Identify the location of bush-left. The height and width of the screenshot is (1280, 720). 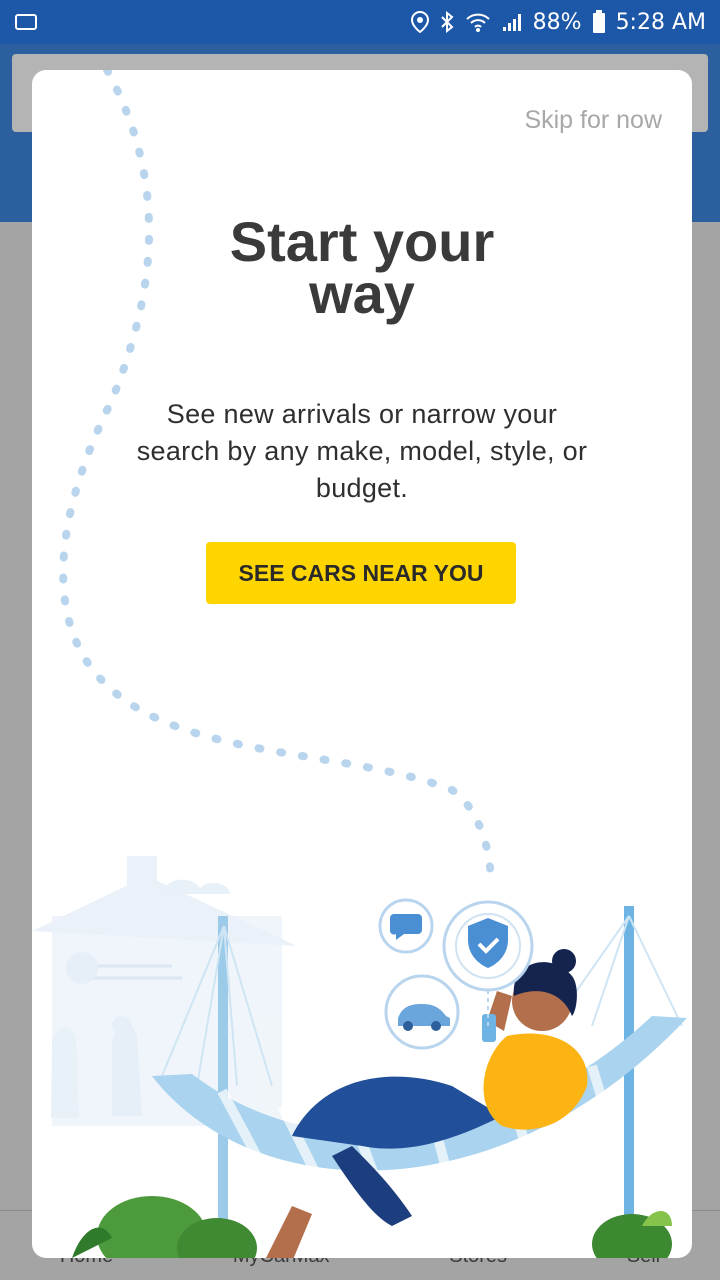
(164, 1227).